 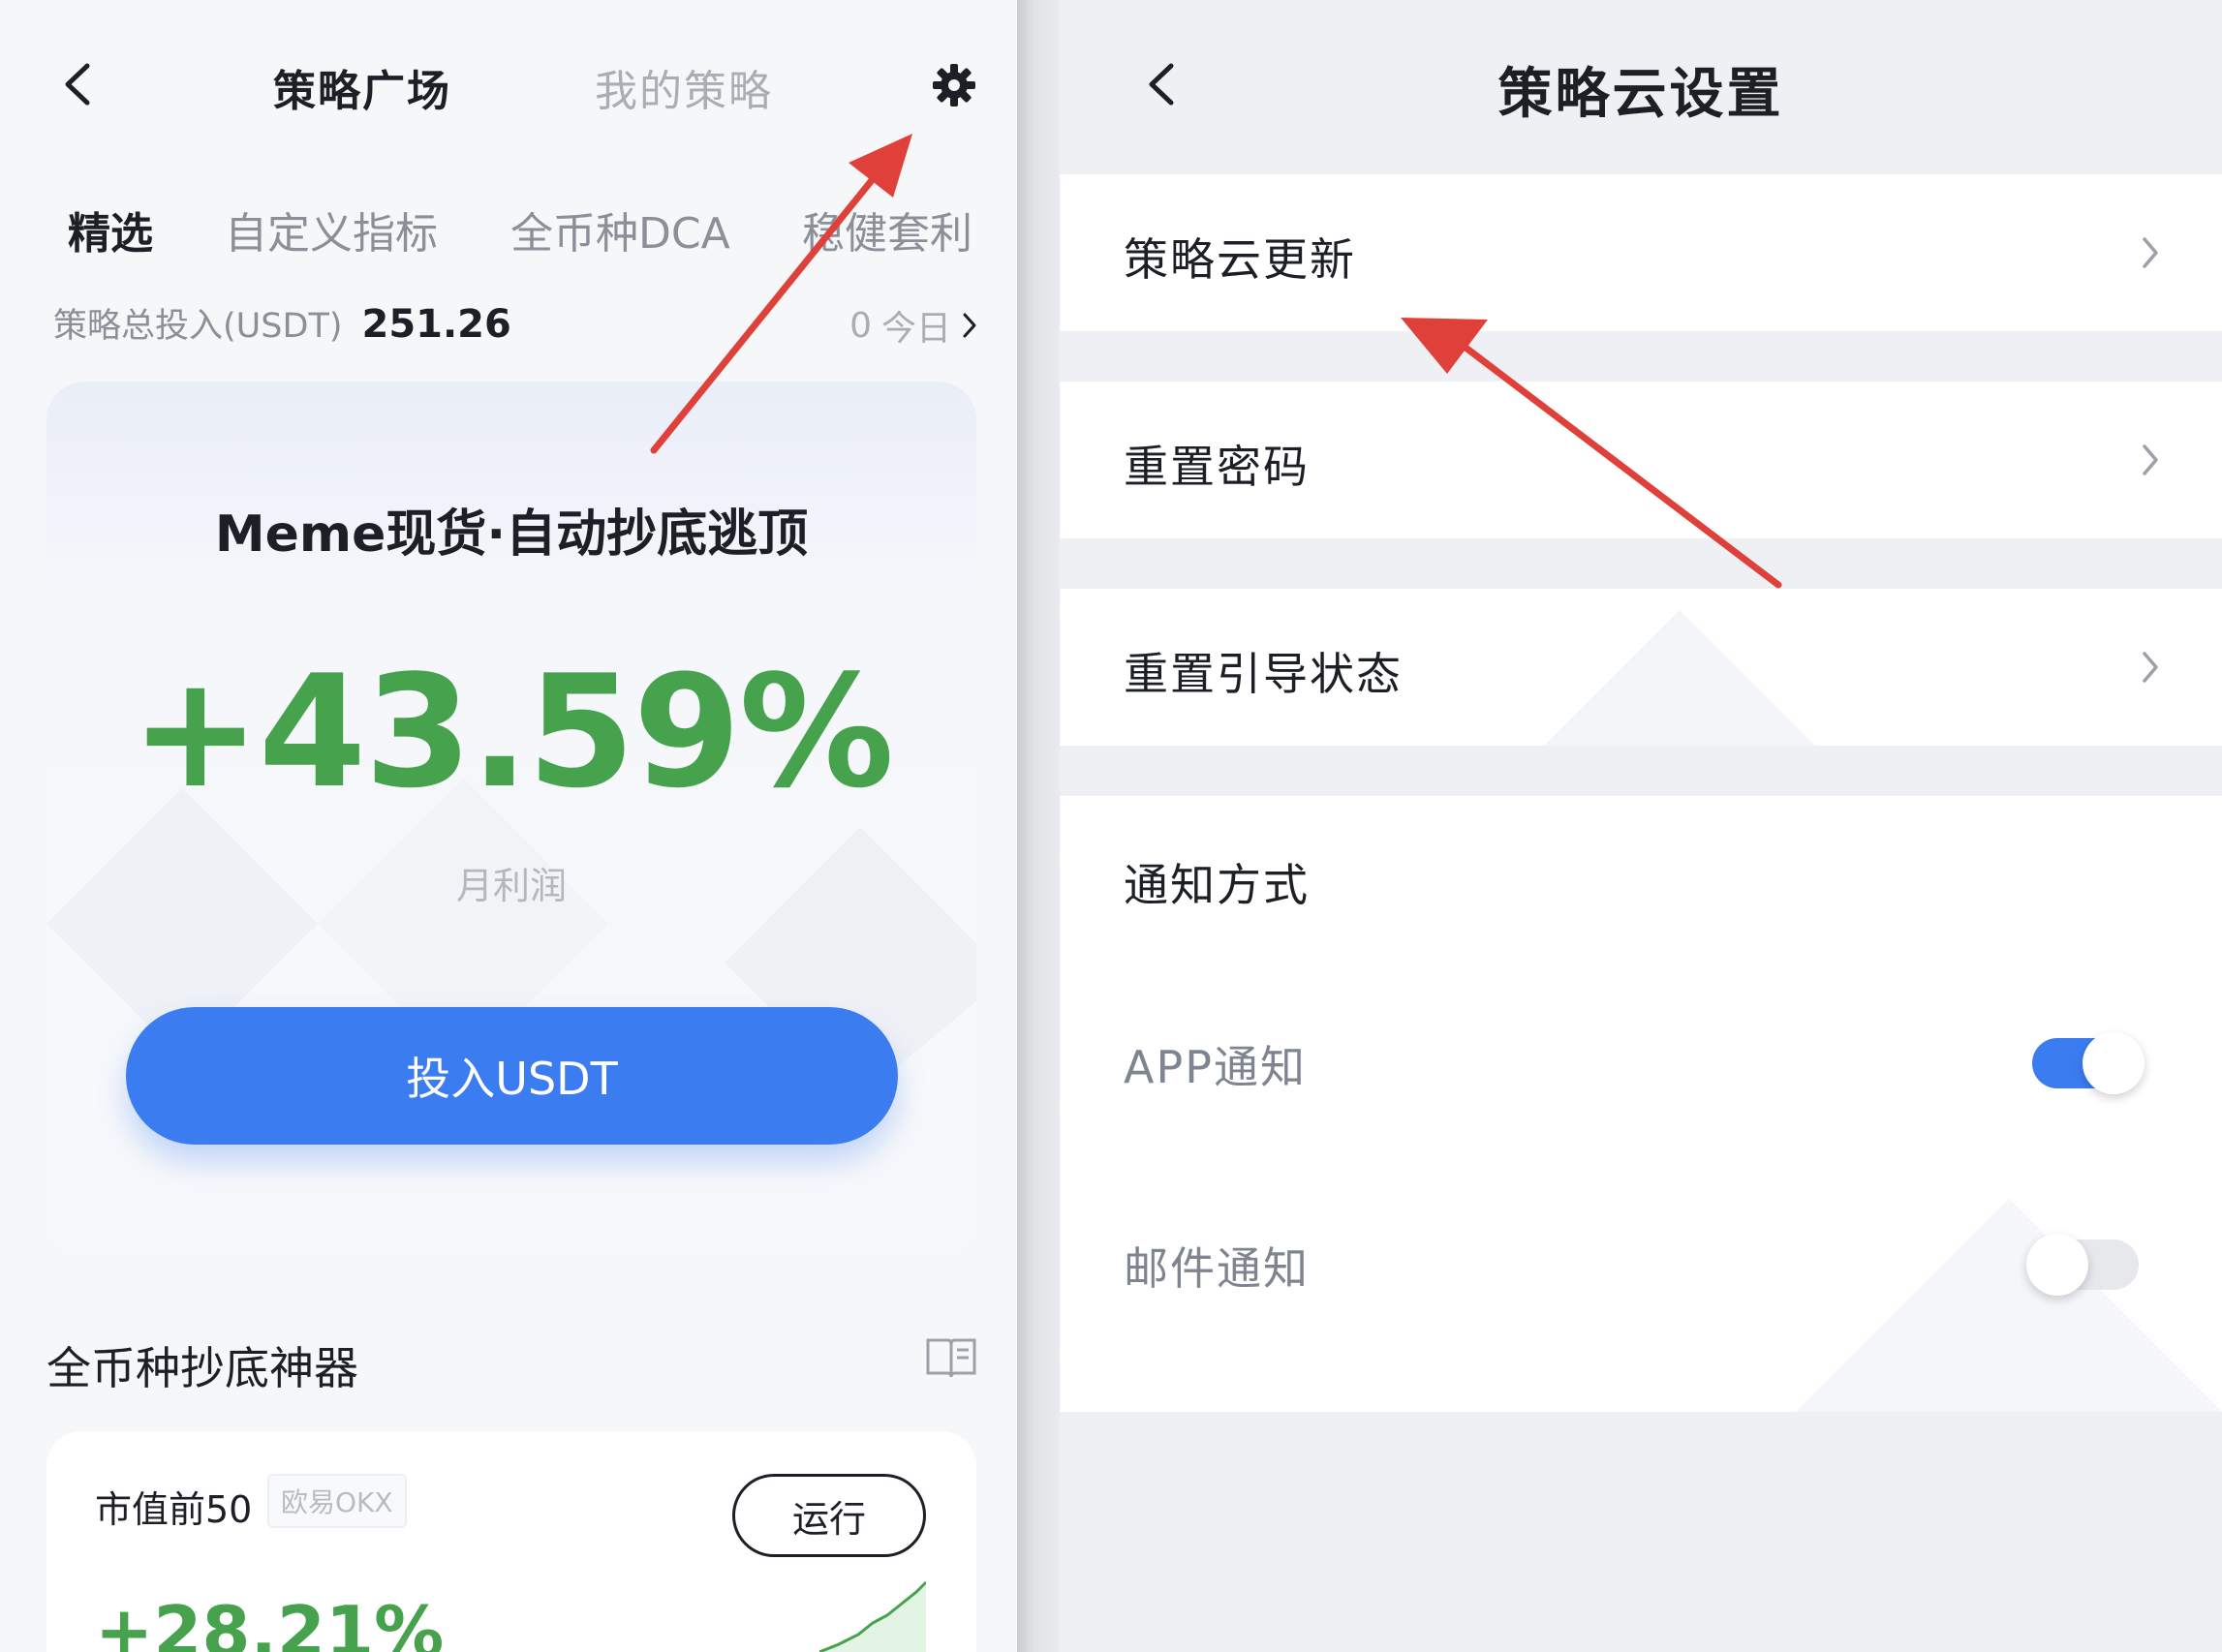 What do you see at coordinates (512, 731) in the screenshot?
I see `featured-monthly-profit: +43.59%` at bounding box center [512, 731].